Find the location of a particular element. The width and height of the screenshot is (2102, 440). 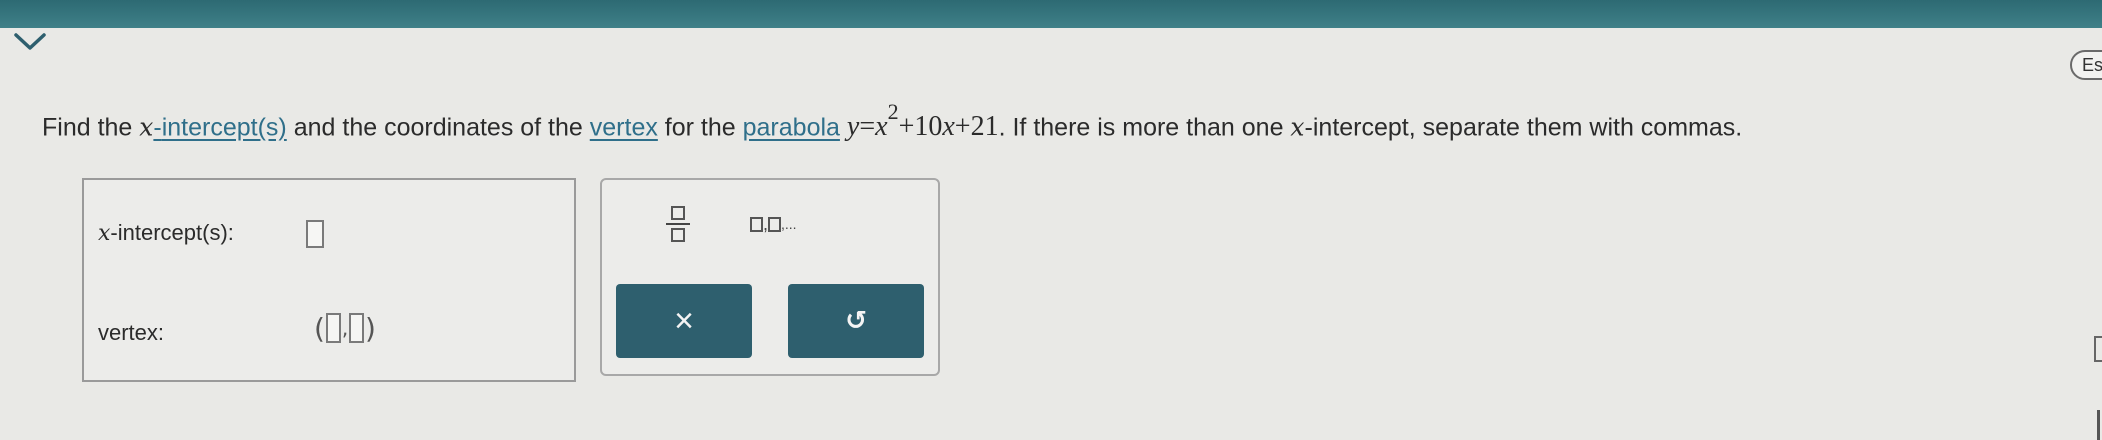

side-panel-edge is located at coordinates (2099, 425).